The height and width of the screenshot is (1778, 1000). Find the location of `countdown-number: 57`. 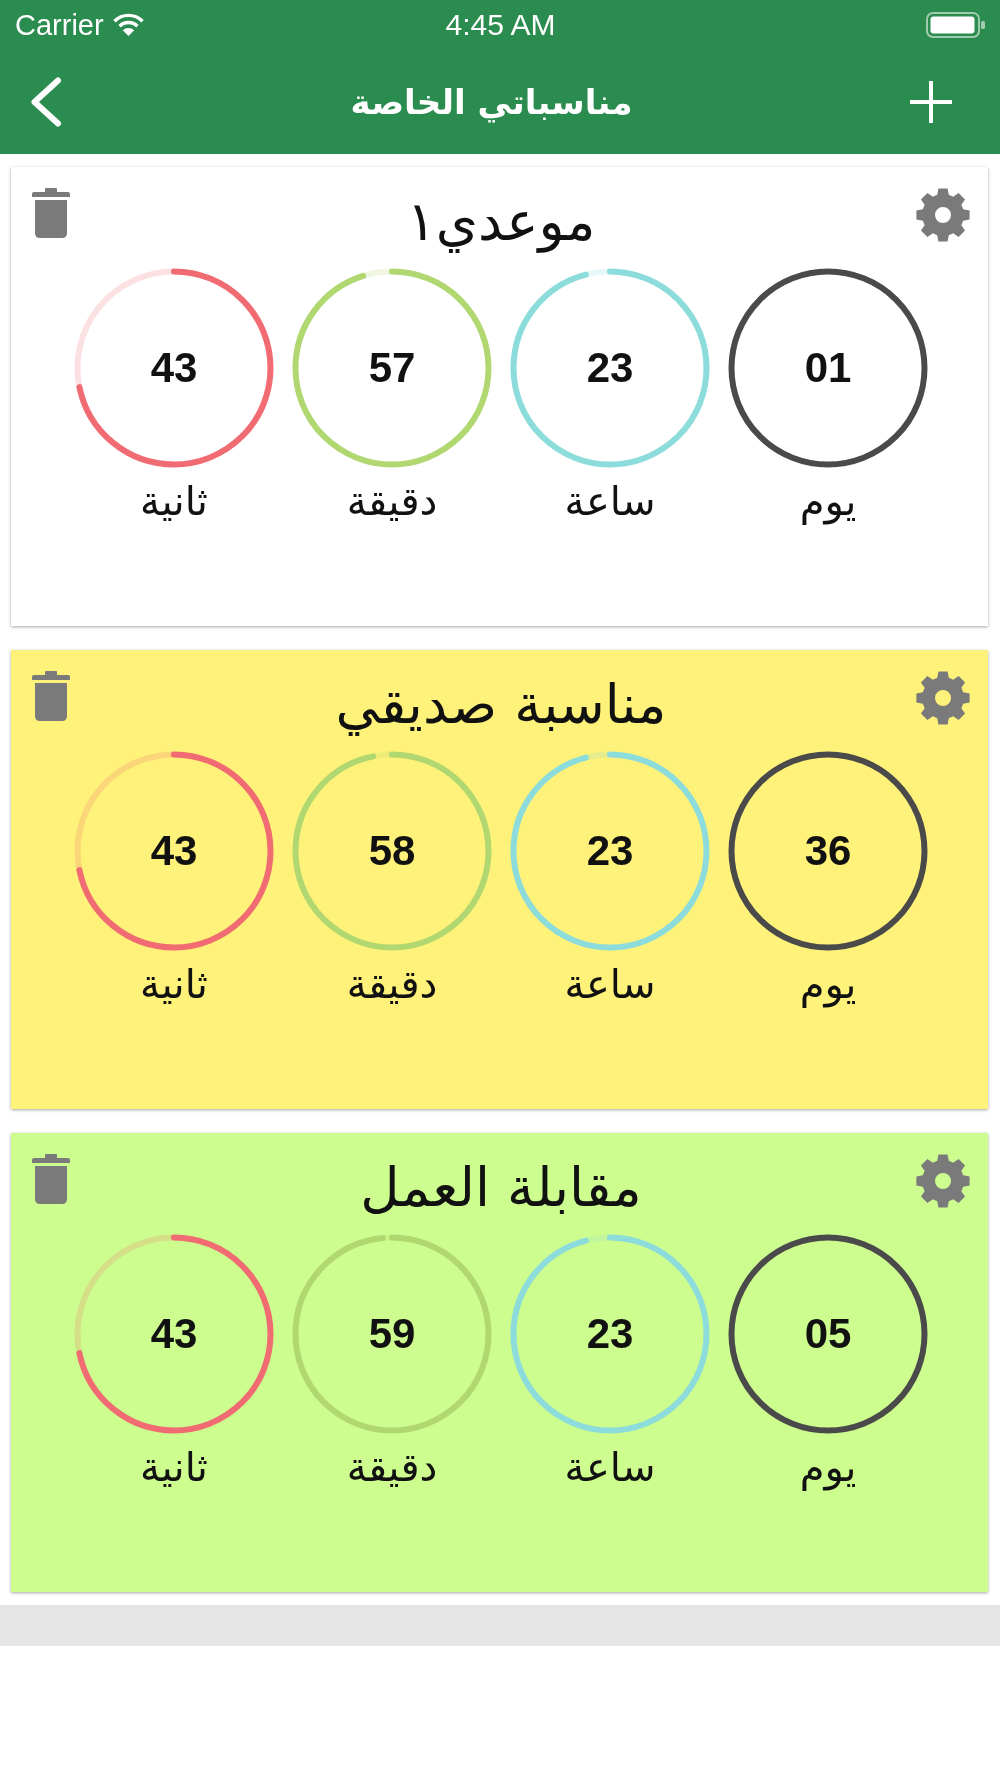

countdown-number: 57 is located at coordinates (392, 368).